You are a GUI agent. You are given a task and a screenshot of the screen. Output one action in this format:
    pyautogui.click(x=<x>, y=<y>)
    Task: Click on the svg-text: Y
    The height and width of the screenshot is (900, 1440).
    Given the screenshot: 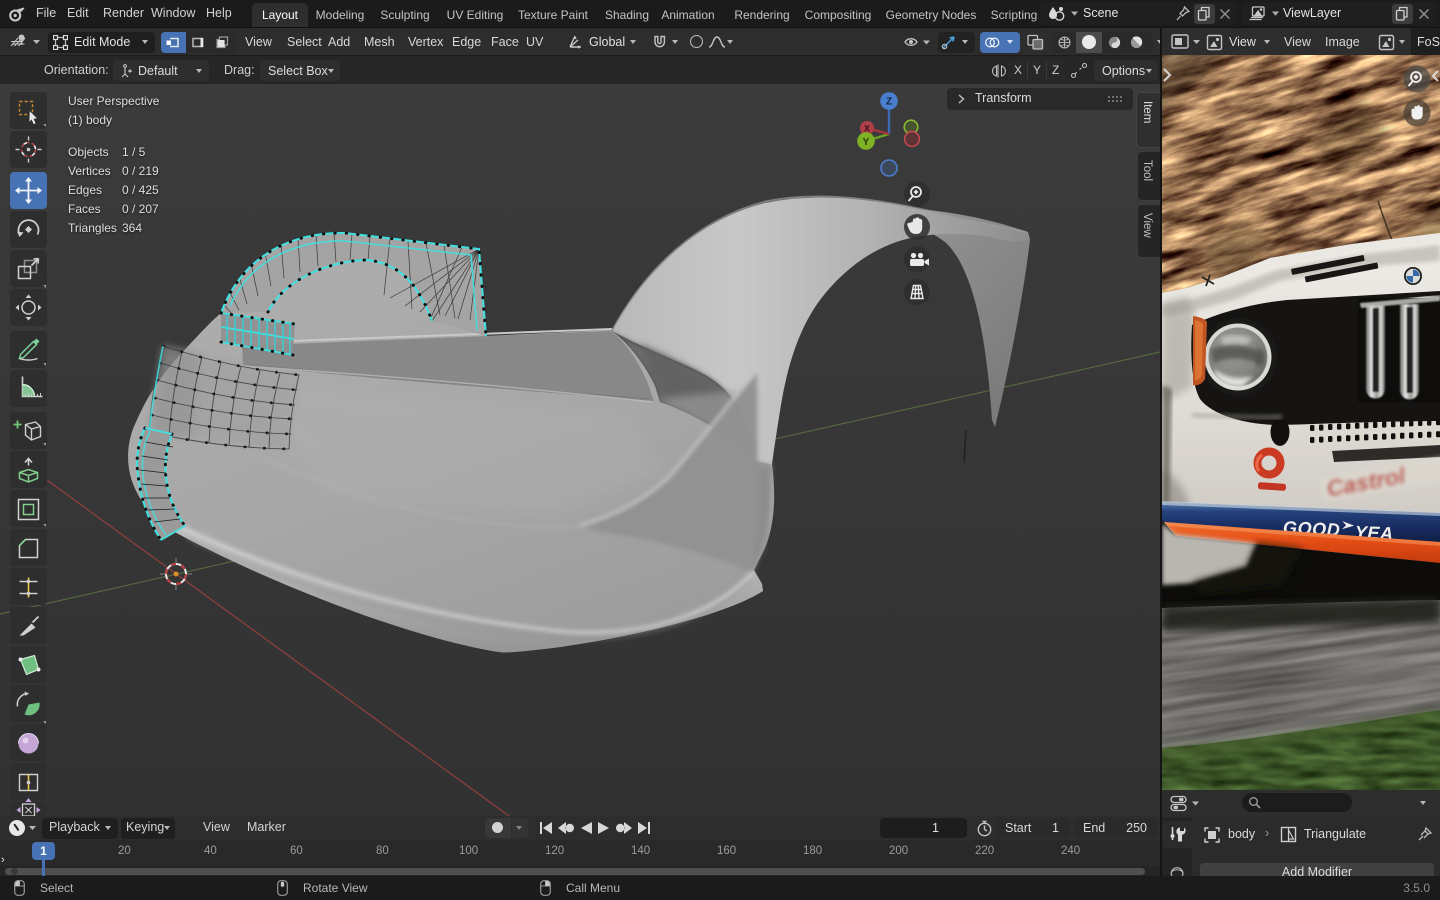 What is the action you would take?
    pyautogui.click(x=866, y=142)
    